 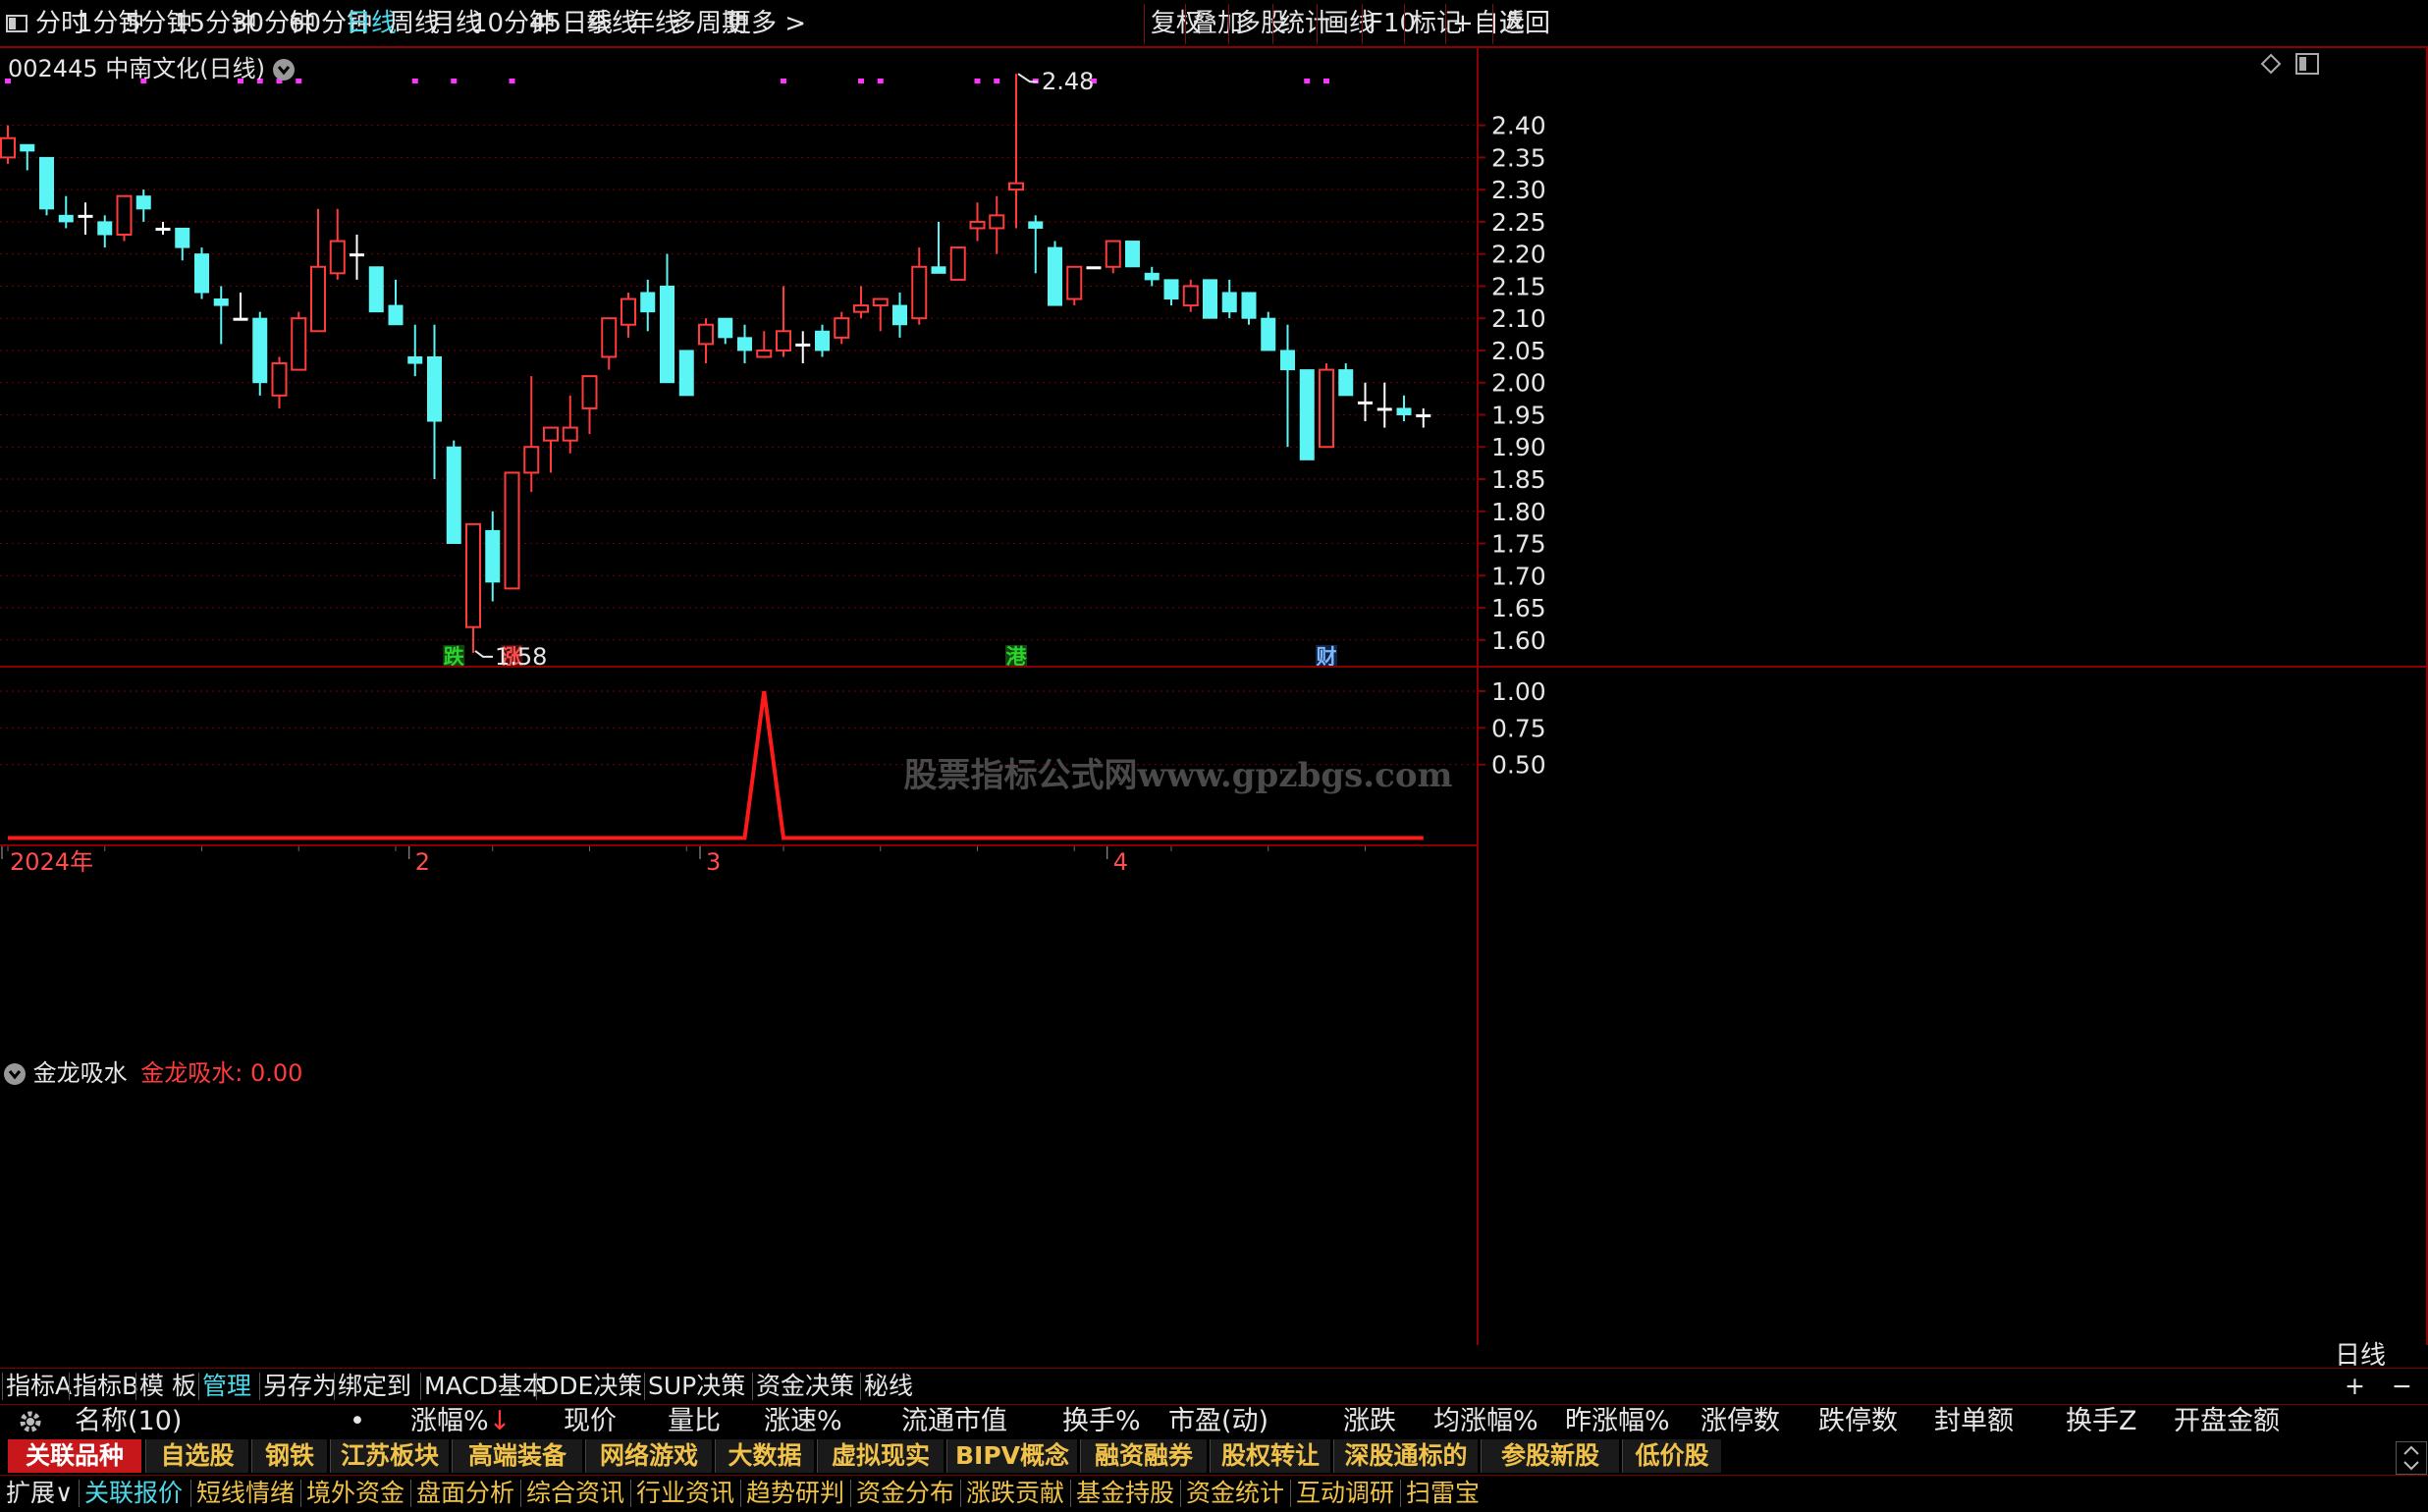 I want to click on column-header-4: 量比, so click(x=694, y=1421).